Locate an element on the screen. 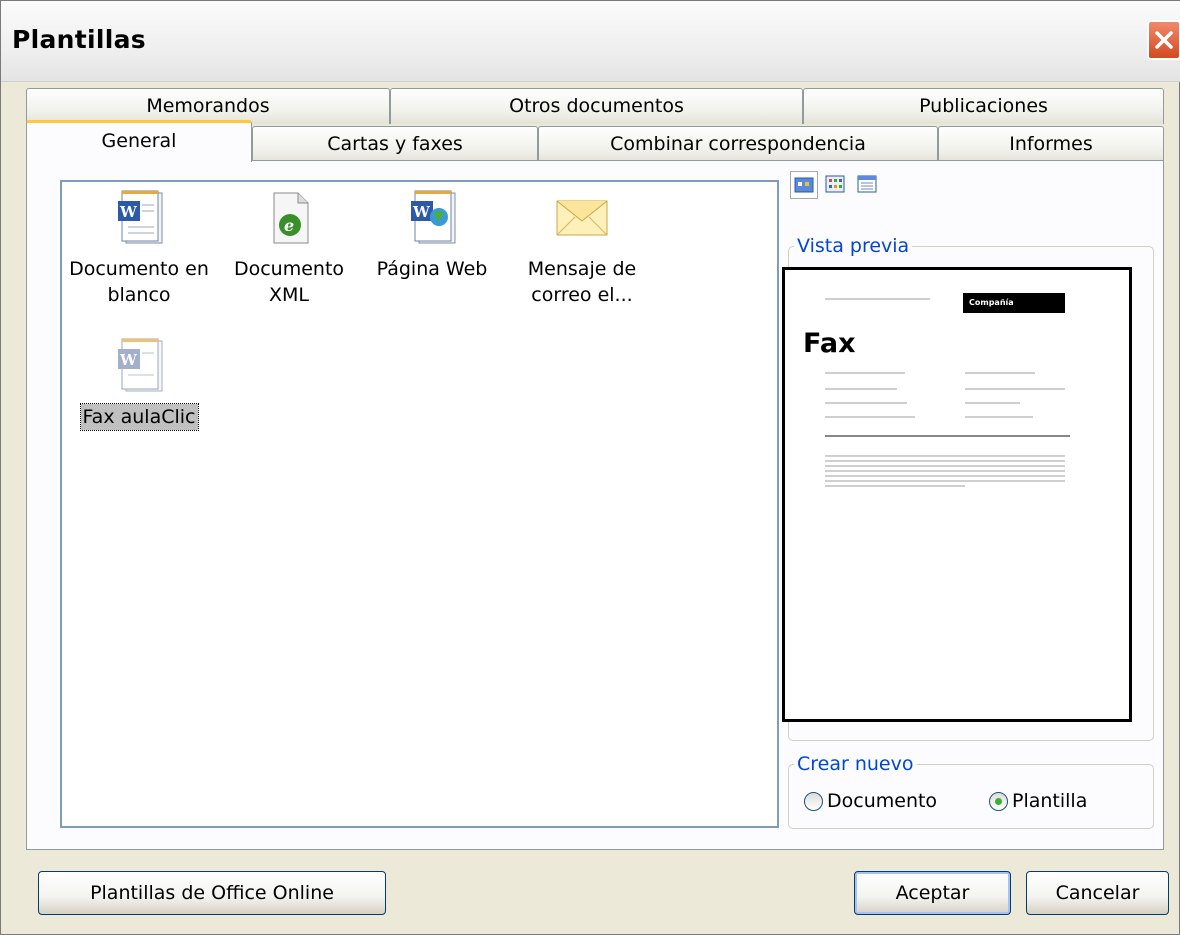 The height and width of the screenshot is (935, 1180). details-view-icon is located at coordinates (867, 184).